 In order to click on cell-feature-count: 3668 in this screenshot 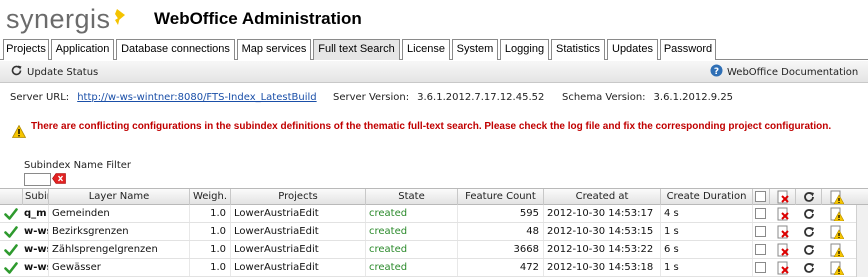, I will do `click(501, 249)`.